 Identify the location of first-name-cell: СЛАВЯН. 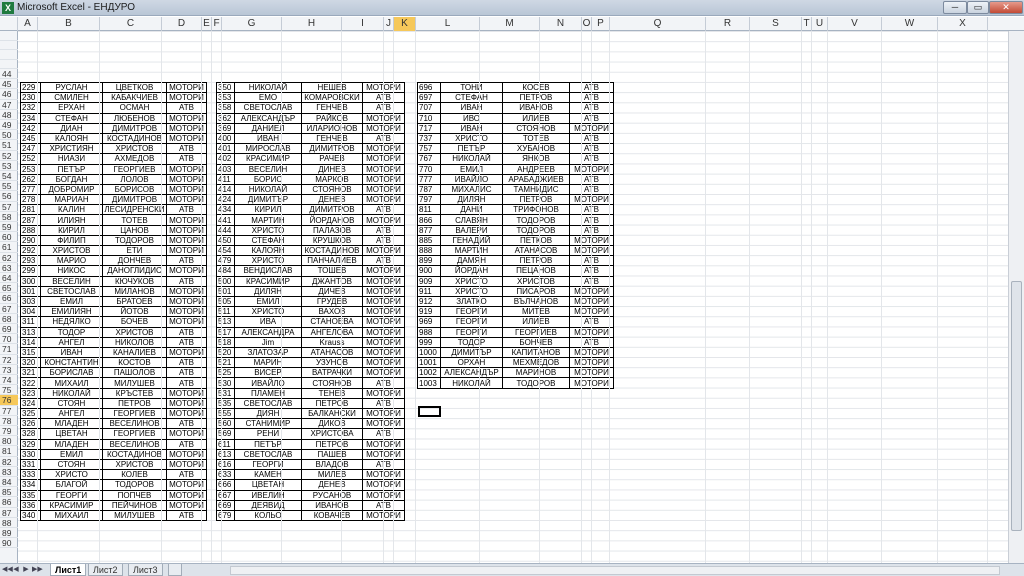
(471, 220).